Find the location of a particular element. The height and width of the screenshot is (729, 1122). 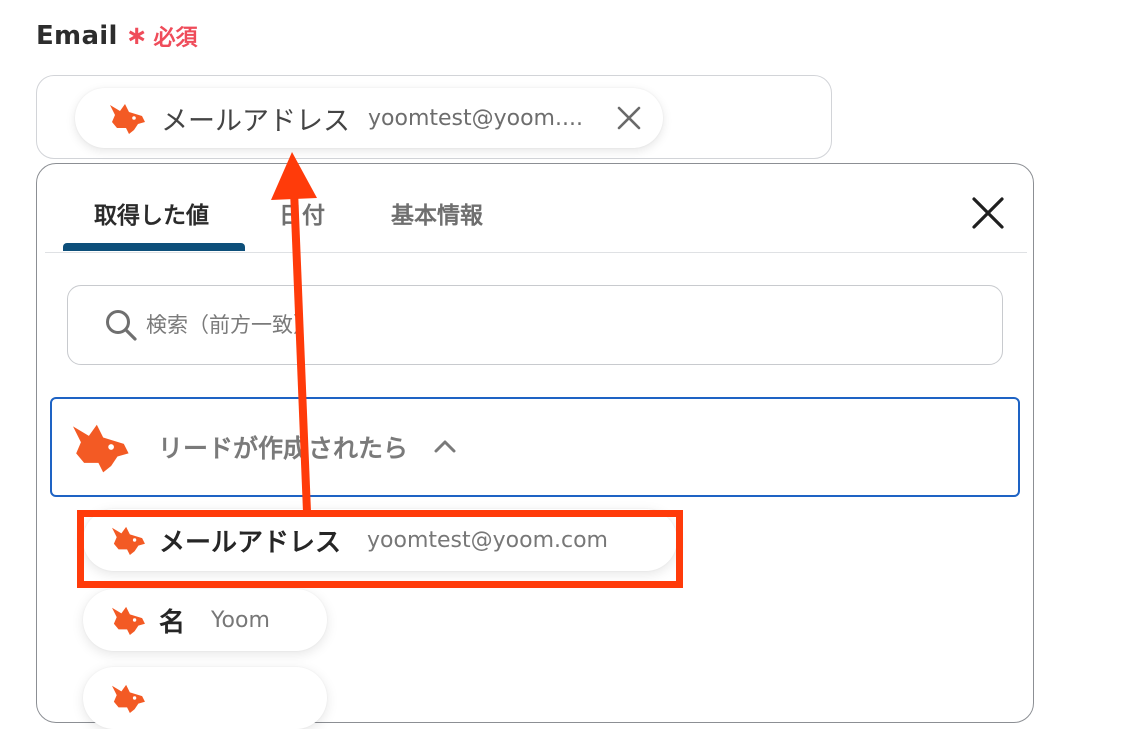

yoom-fox-icon is located at coordinates (128, 699).